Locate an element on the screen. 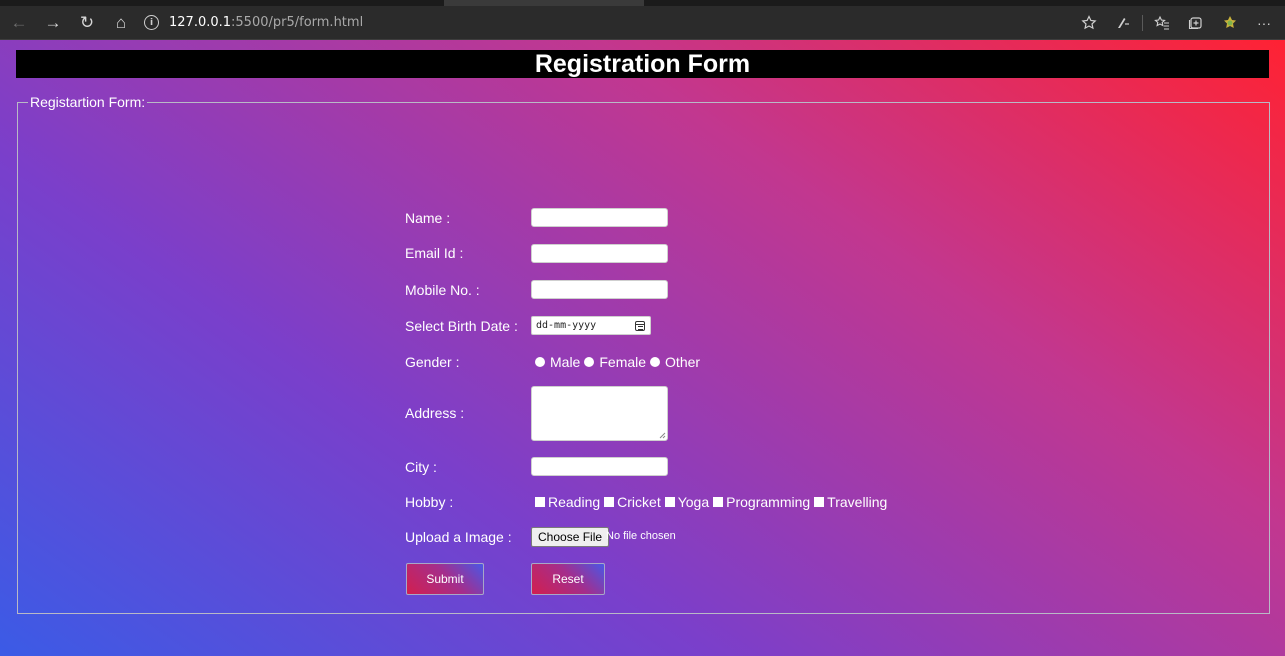 This screenshot has width=1285, height=656. hobby-programming-label: Programming is located at coordinates (768, 502).